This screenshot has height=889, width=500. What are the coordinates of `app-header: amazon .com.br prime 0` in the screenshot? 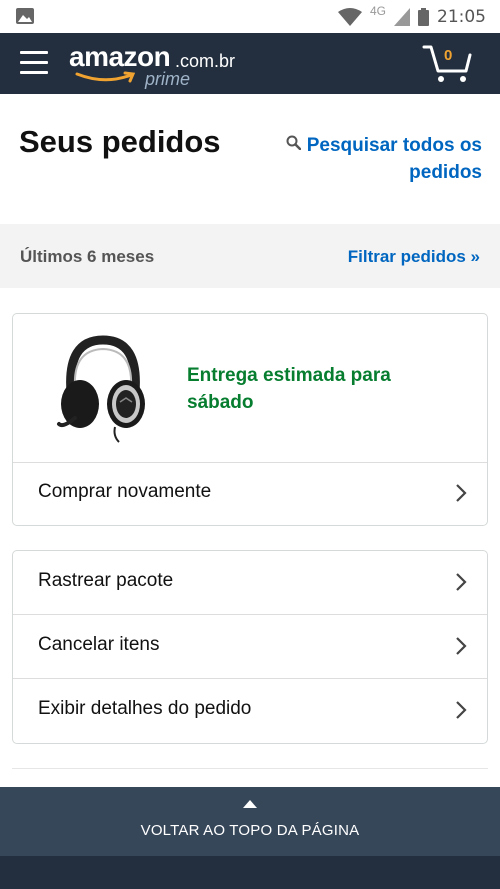 It's located at (250, 63).